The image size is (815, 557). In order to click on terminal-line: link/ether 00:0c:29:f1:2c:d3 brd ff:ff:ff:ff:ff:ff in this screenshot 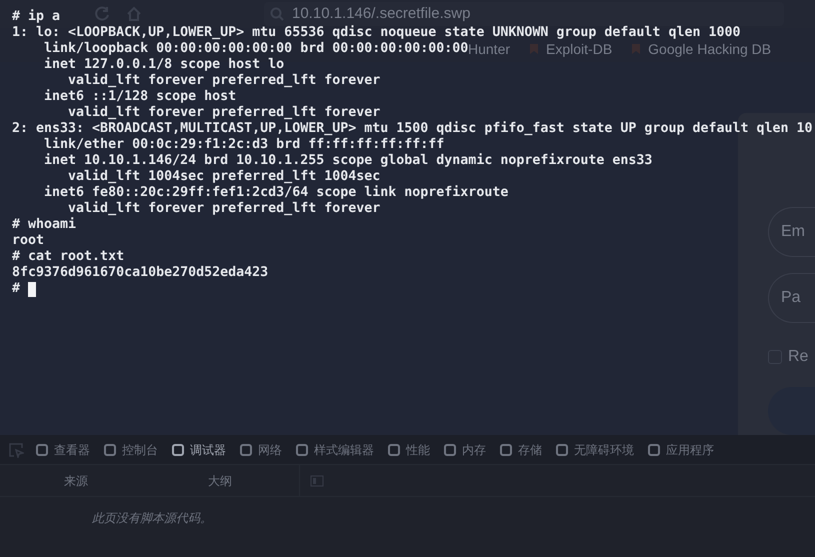, I will do `click(243, 145)`.